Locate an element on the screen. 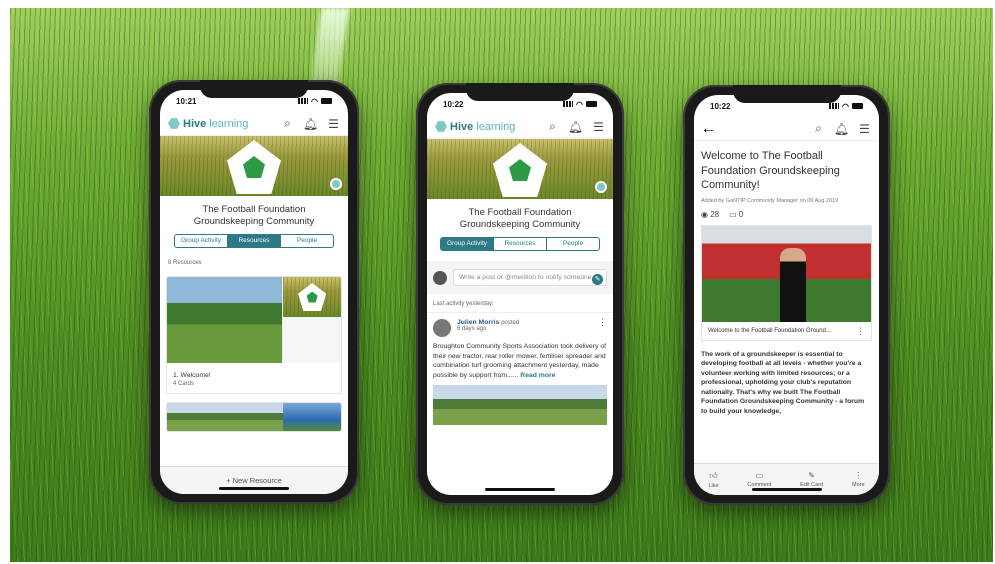  app-header: ← ⌕ 🔔︎ ☰ is located at coordinates (786, 129).